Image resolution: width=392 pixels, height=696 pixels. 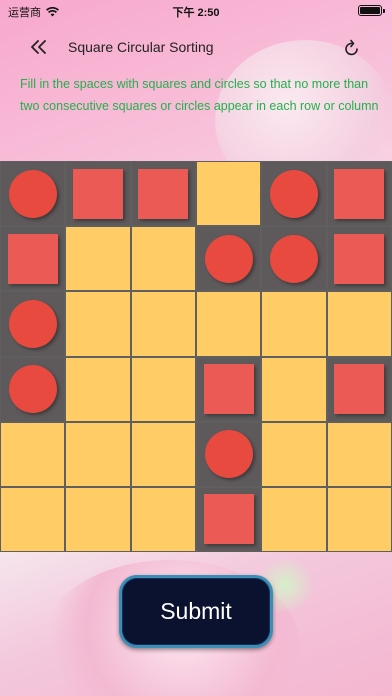 What do you see at coordinates (228, 194) in the screenshot?
I see `board-cell-r1-c4` at bounding box center [228, 194].